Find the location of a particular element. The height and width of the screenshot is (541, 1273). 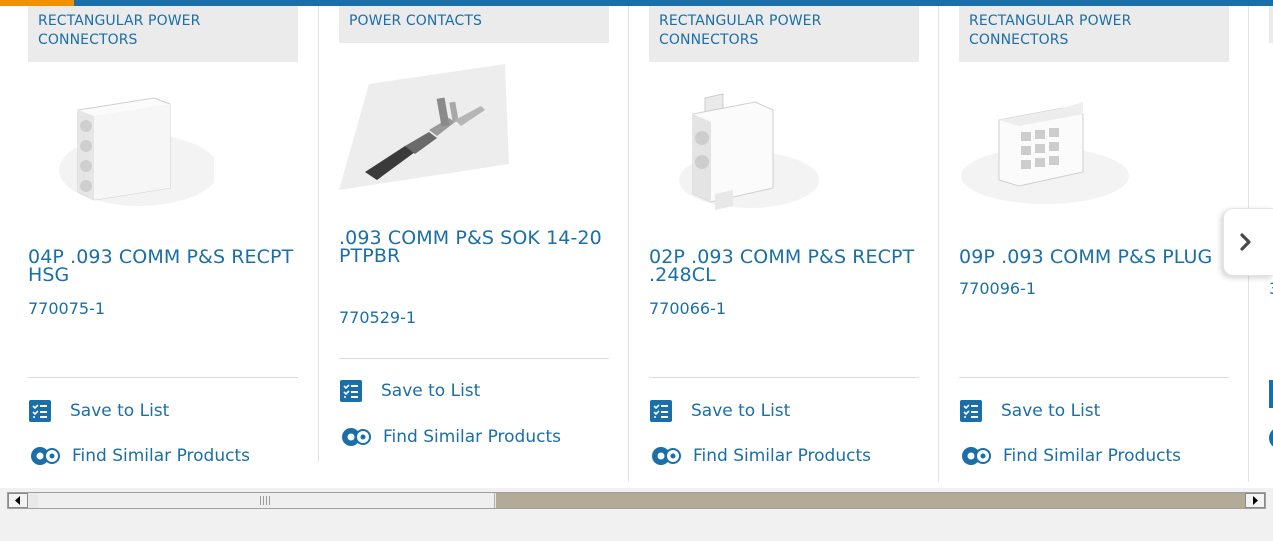

scrollbar-thumb is located at coordinates (266, 500).